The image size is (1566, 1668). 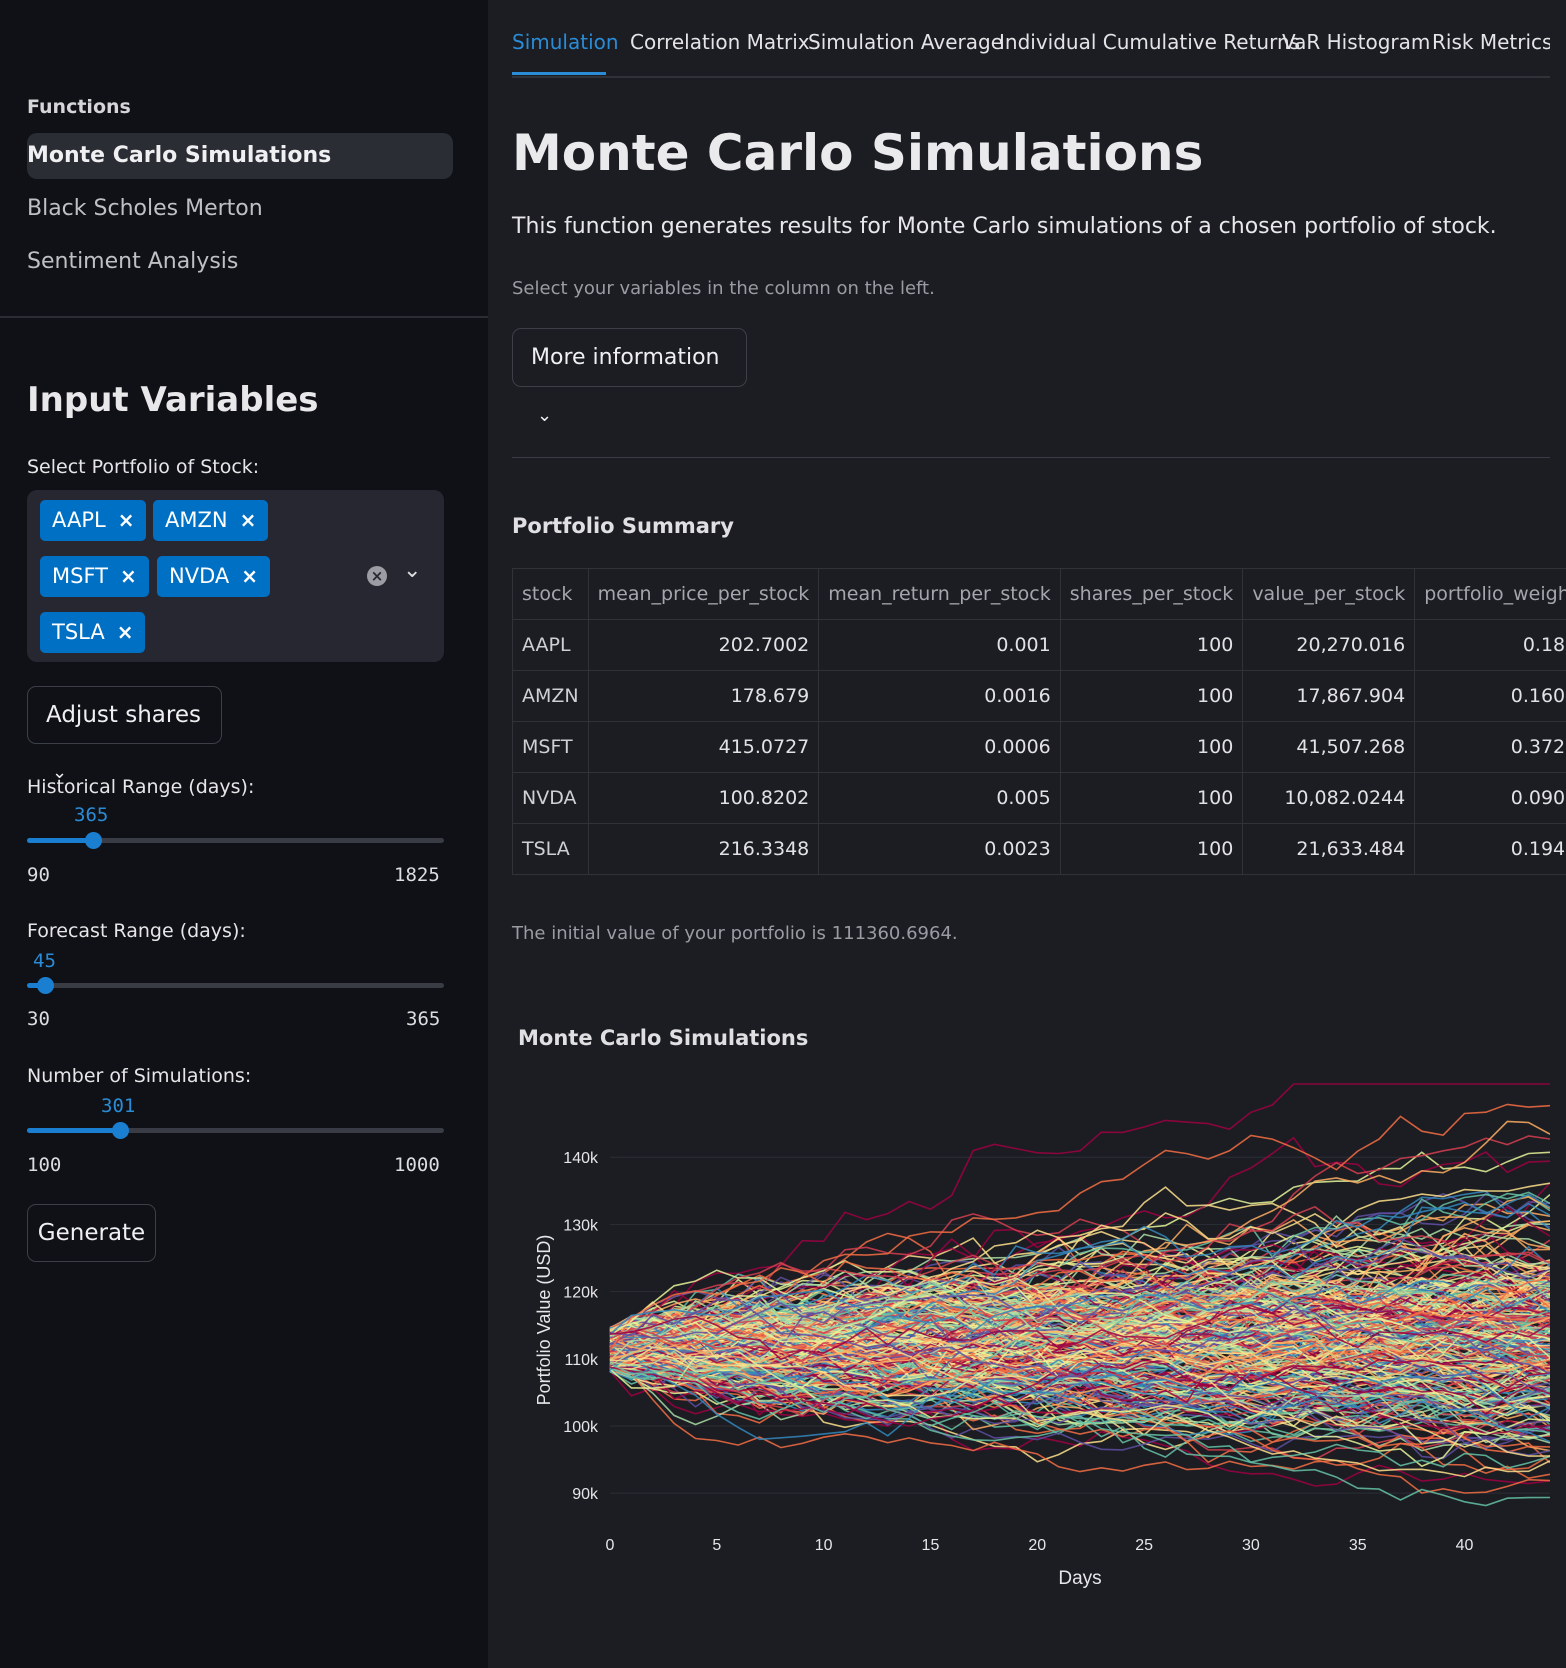 What do you see at coordinates (581, 1427) in the screenshot?
I see `y-tick-label: 100k` at bounding box center [581, 1427].